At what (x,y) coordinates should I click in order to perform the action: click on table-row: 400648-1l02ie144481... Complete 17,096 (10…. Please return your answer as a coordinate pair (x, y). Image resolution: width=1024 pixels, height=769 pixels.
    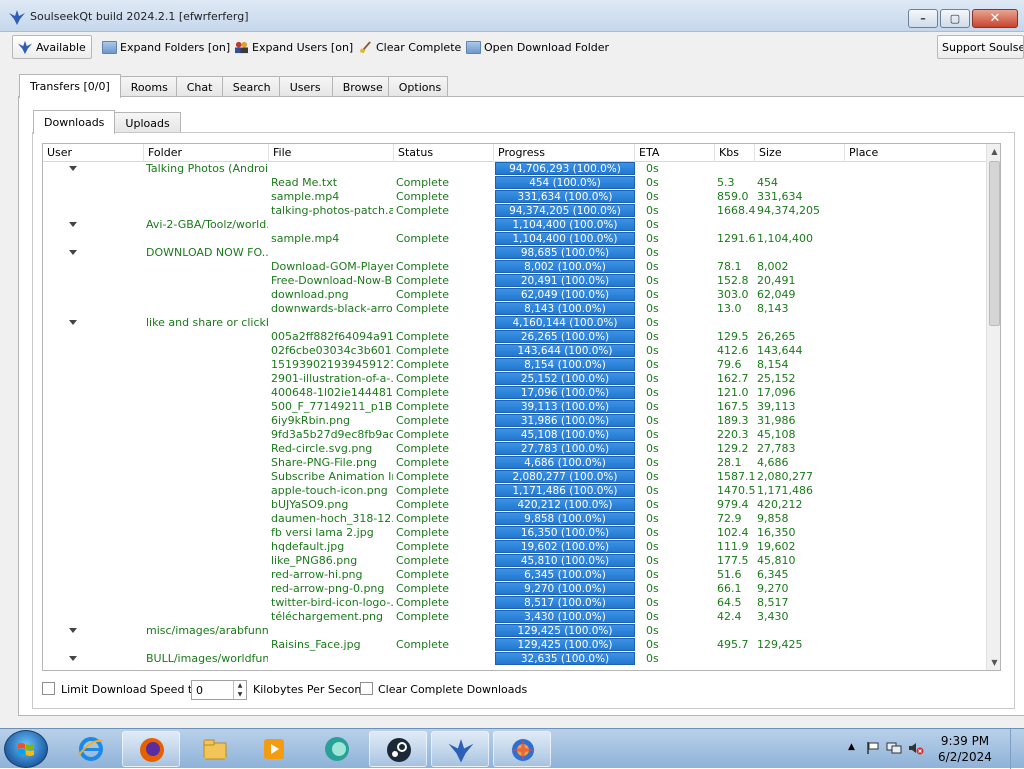
    Looking at the image, I should click on (514, 393).